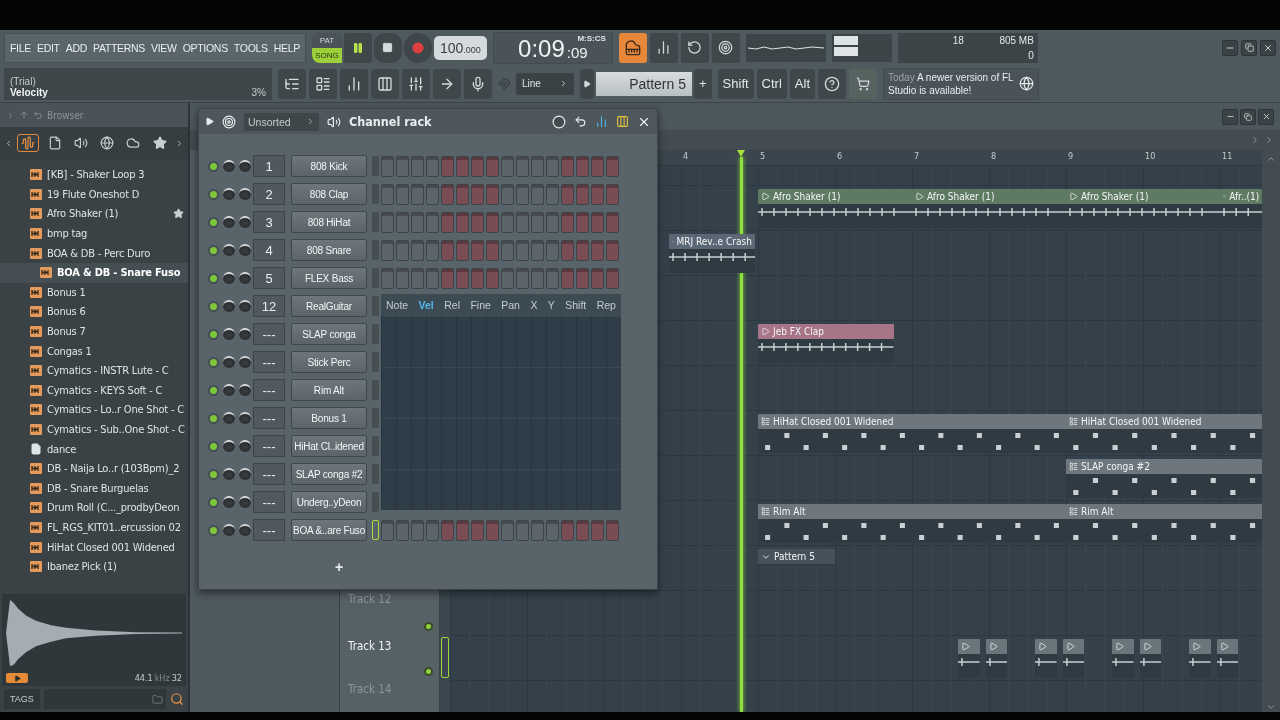  I want to click on browser-item: DB - Naija Lo..r (103Bpm)_2, so click(94, 468).